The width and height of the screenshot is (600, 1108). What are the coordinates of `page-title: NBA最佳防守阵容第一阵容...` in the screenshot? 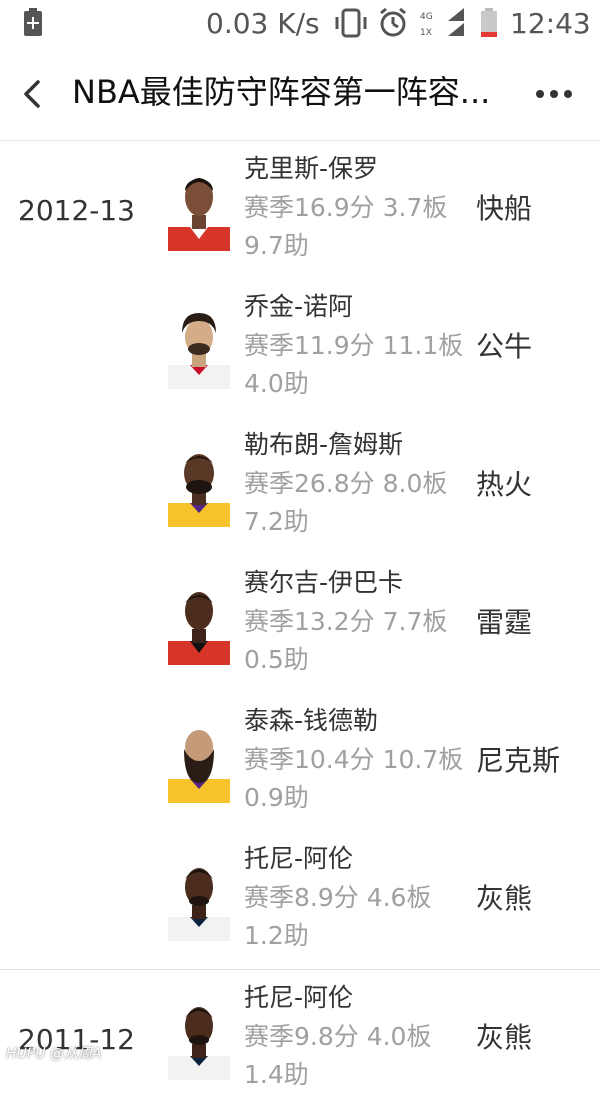 It's located at (281, 92).